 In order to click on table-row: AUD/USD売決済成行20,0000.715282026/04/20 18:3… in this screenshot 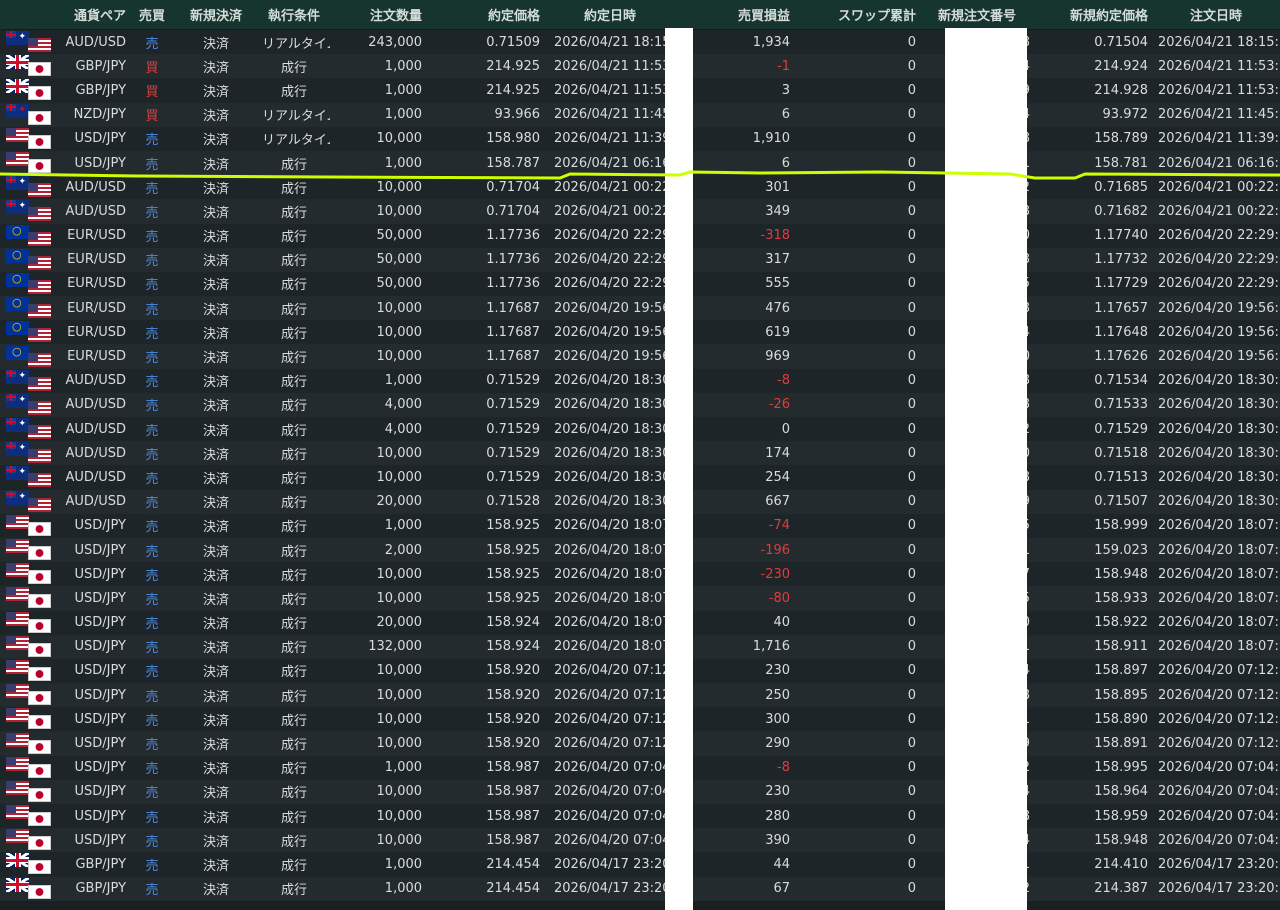, I will do `click(640, 501)`.